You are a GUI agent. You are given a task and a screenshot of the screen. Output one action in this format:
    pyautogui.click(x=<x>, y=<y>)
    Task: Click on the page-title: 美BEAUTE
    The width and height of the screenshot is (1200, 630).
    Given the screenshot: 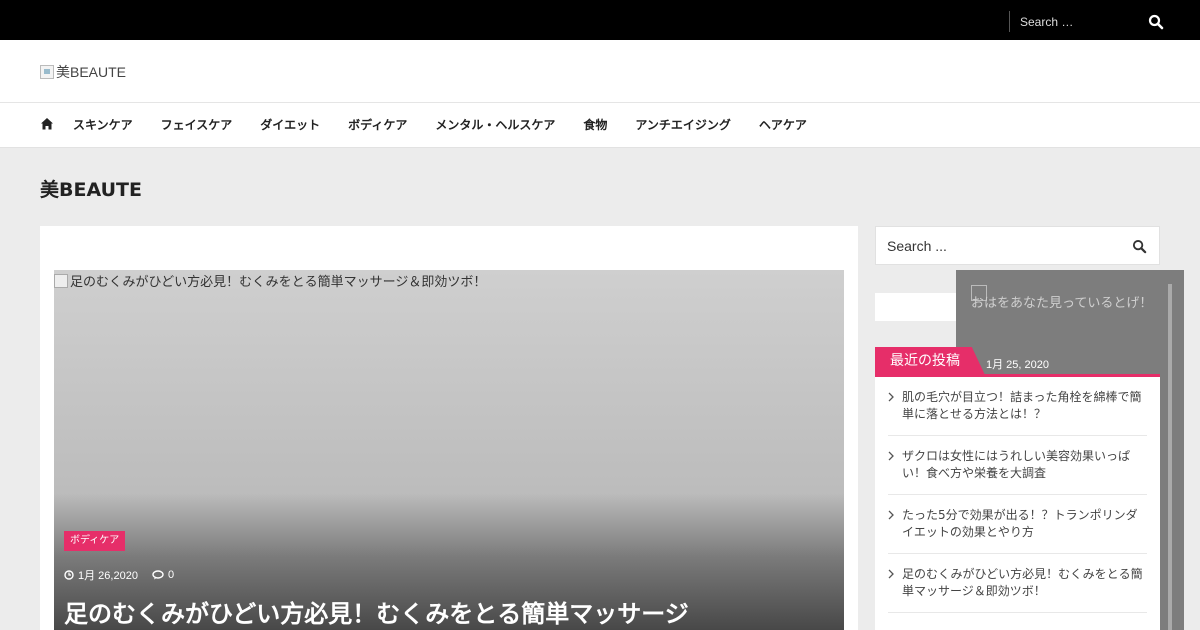 What is the action you would take?
    pyautogui.click(x=91, y=190)
    